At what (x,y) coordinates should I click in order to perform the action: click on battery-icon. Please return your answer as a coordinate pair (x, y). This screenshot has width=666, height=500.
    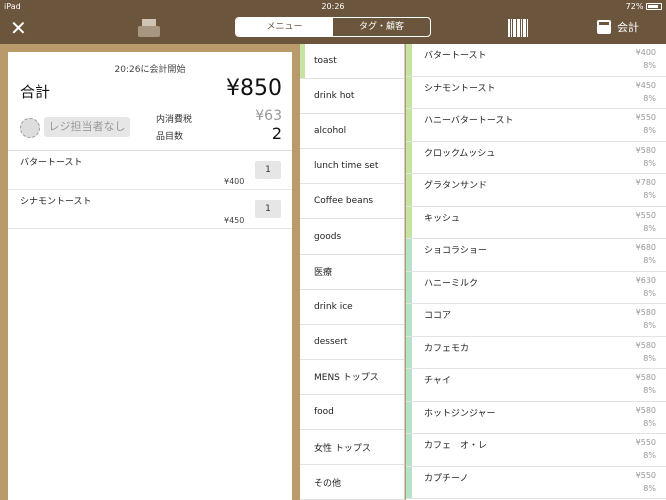
    Looking at the image, I should click on (654, 6).